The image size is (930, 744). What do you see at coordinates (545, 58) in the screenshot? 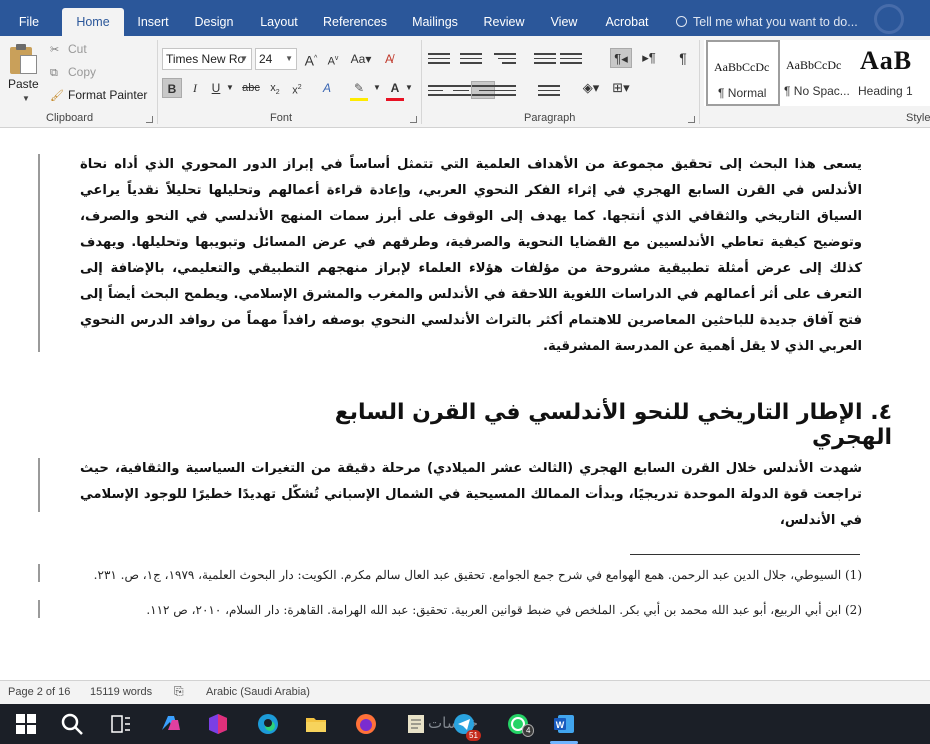
I see `decrease-indent-icon` at bounding box center [545, 58].